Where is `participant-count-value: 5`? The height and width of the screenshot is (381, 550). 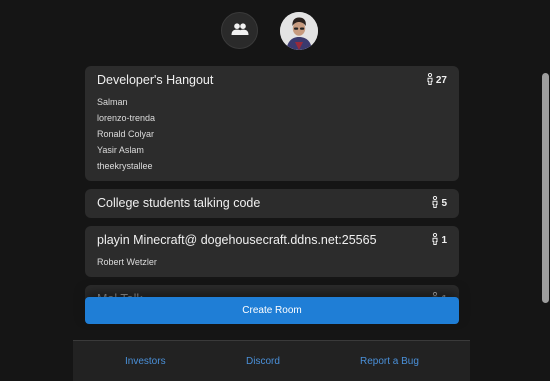 participant-count-value: 5 is located at coordinates (444, 203).